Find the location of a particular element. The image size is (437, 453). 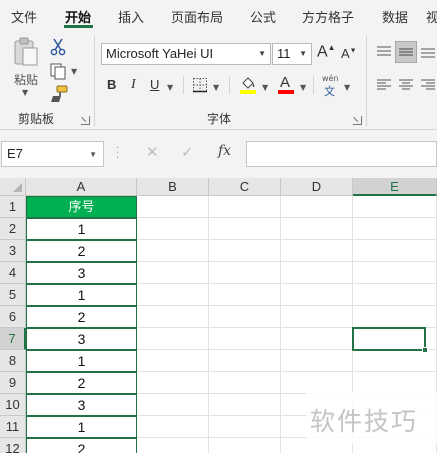

cell-c2 is located at coordinates (245, 229).